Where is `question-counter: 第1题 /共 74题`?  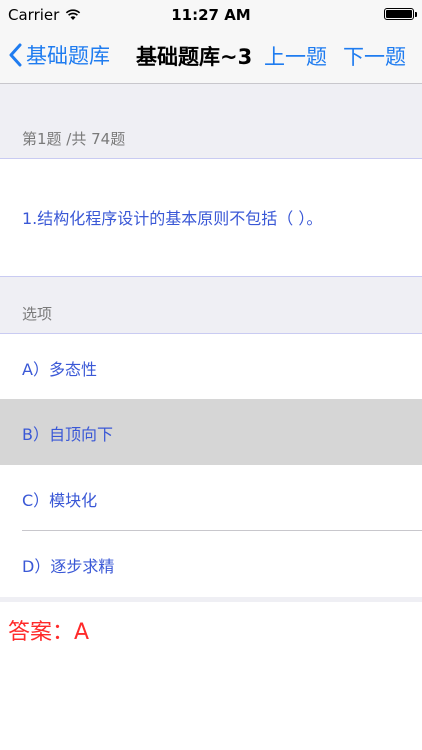
question-counter: 第1题 /共 74题 is located at coordinates (74, 139).